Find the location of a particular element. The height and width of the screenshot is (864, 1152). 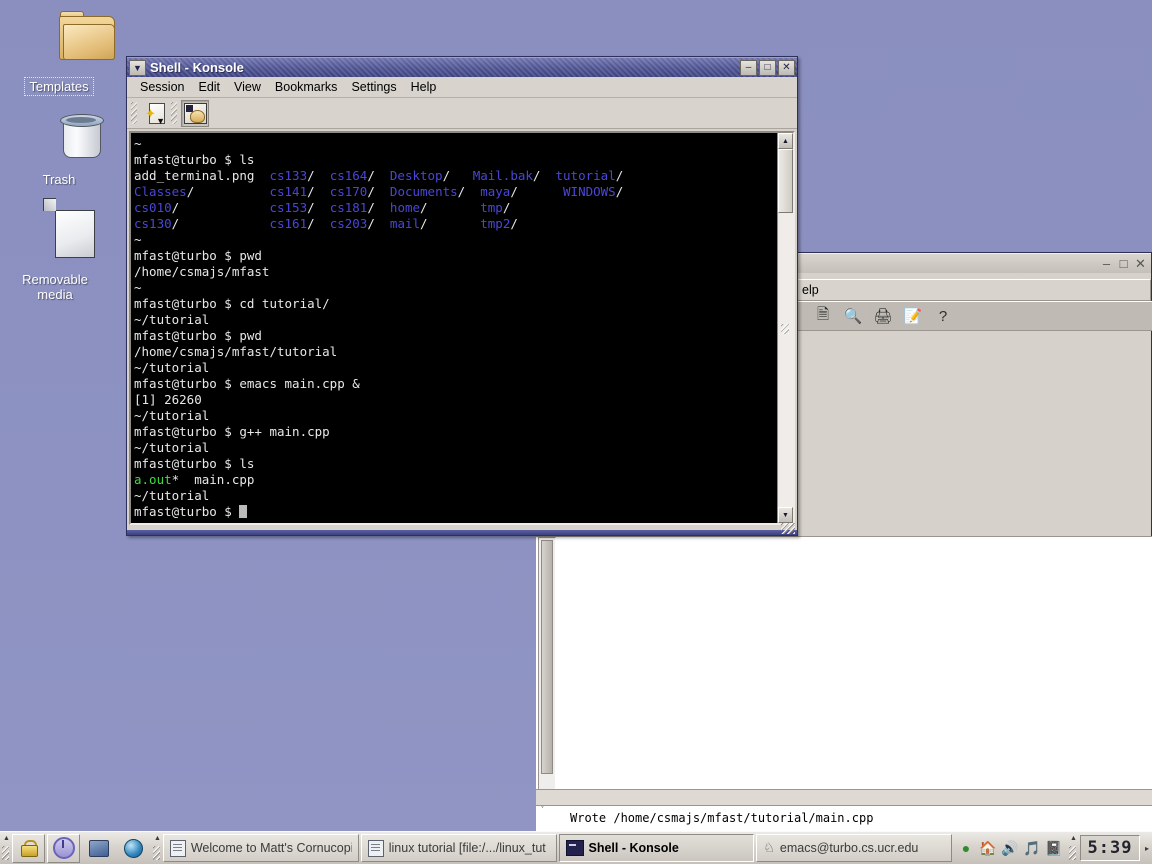

menu-help: Help is located at coordinates (424, 87).